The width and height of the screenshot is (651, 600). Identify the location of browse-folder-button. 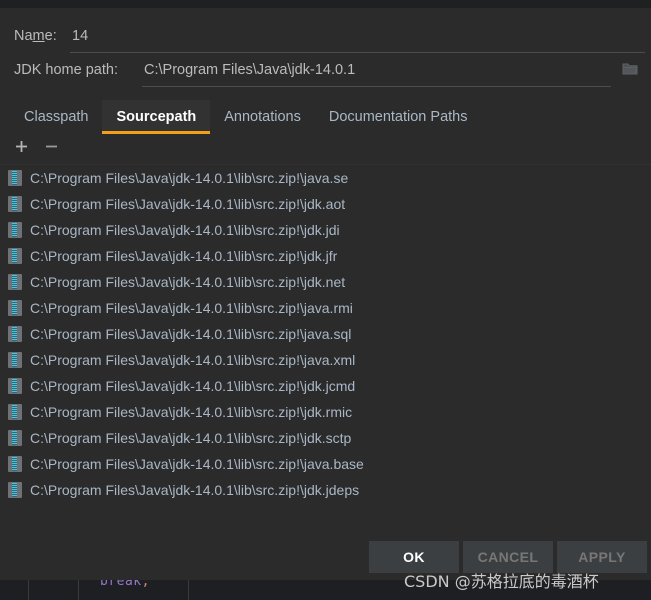
(630, 71).